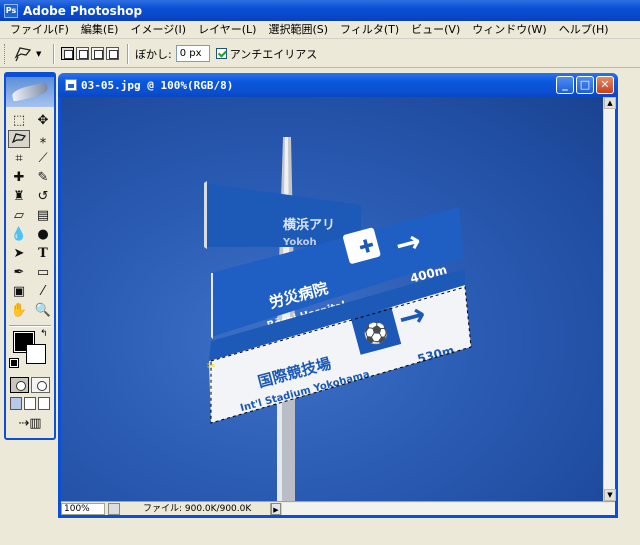 Image resolution: width=640 pixels, height=545 pixels. Describe the element at coordinates (276, 508) in the screenshot. I see `status-menu-arrow-icon: ▶` at that location.